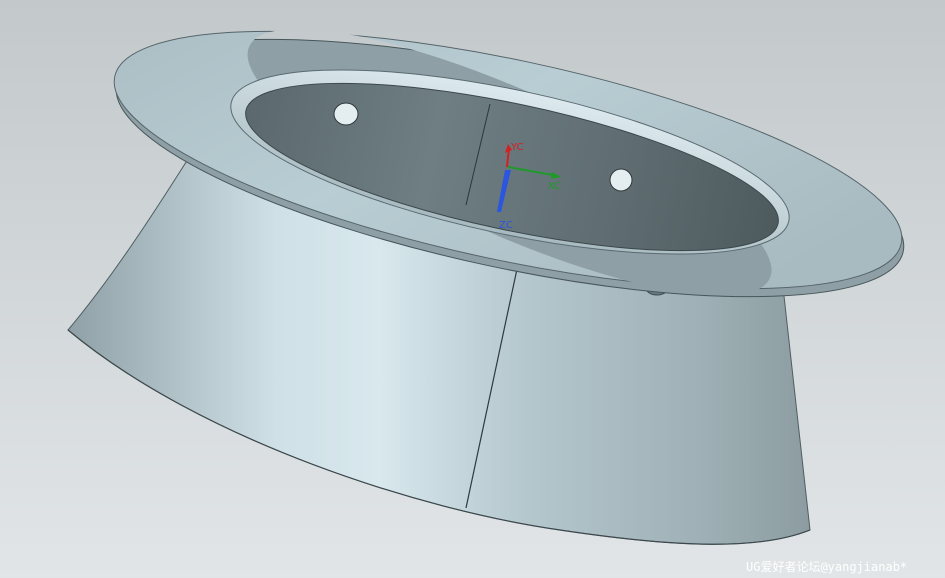 This screenshot has height=578, width=945. Describe the element at coordinates (346, 114) in the screenshot. I see `inner-hole-left` at that location.